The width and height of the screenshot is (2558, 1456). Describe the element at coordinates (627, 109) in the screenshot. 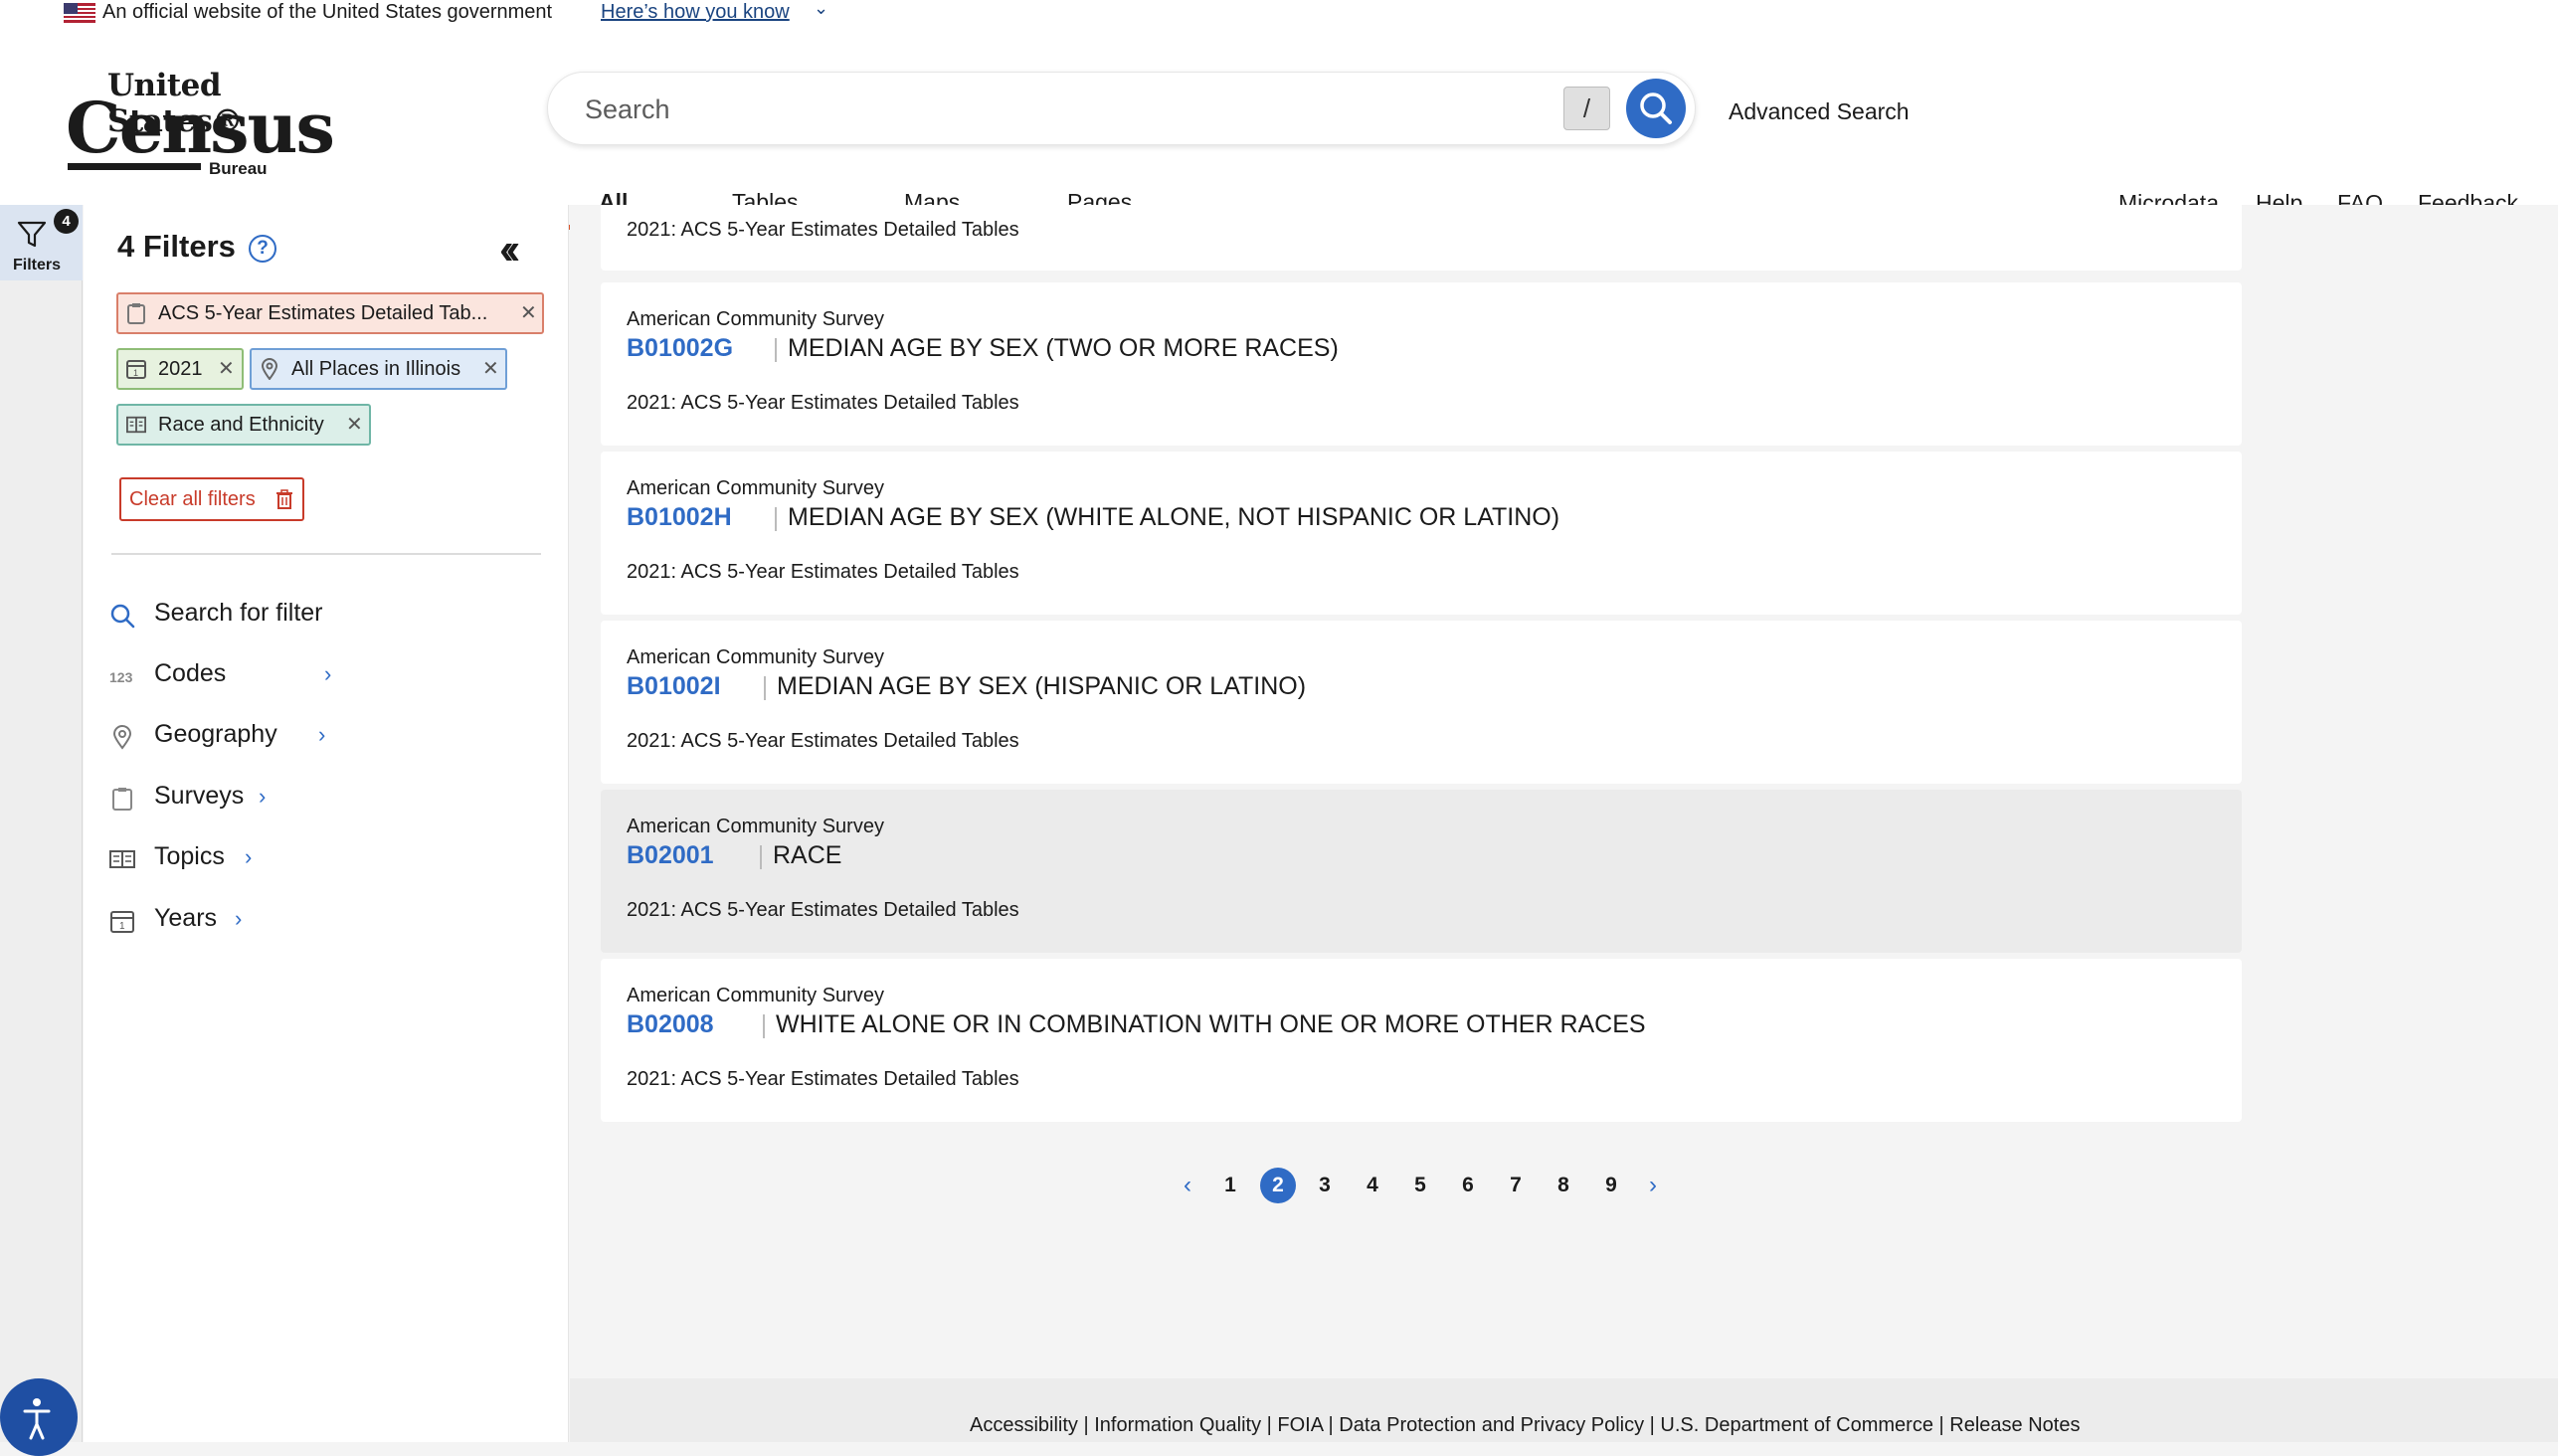

I see `search-input: Search` at that location.